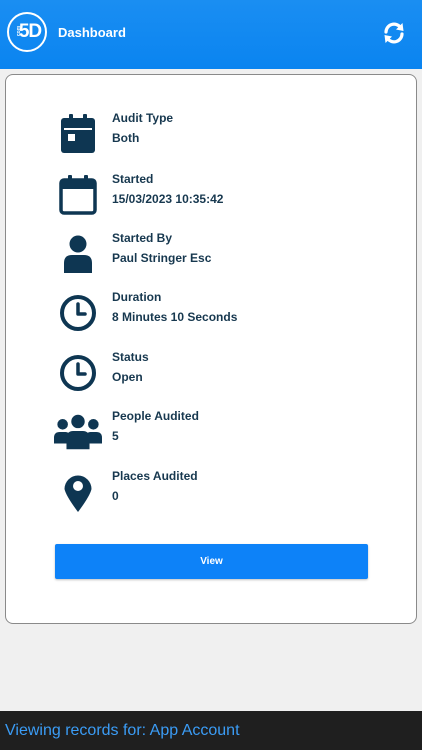 This screenshot has width=422, height=750. Describe the element at coordinates (214, 254) in the screenshot. I see `detail-row-started-by: Started By Paul Stringer Esc` at that location.